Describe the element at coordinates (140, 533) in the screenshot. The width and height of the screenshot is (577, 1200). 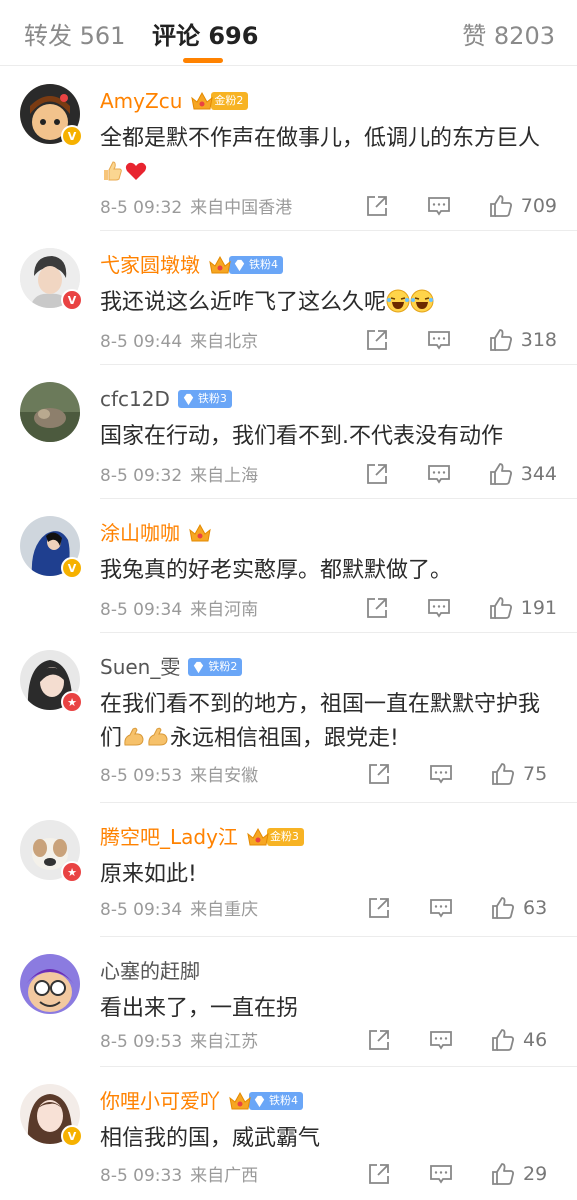
I see `username: 涂山咖咖` at that location.